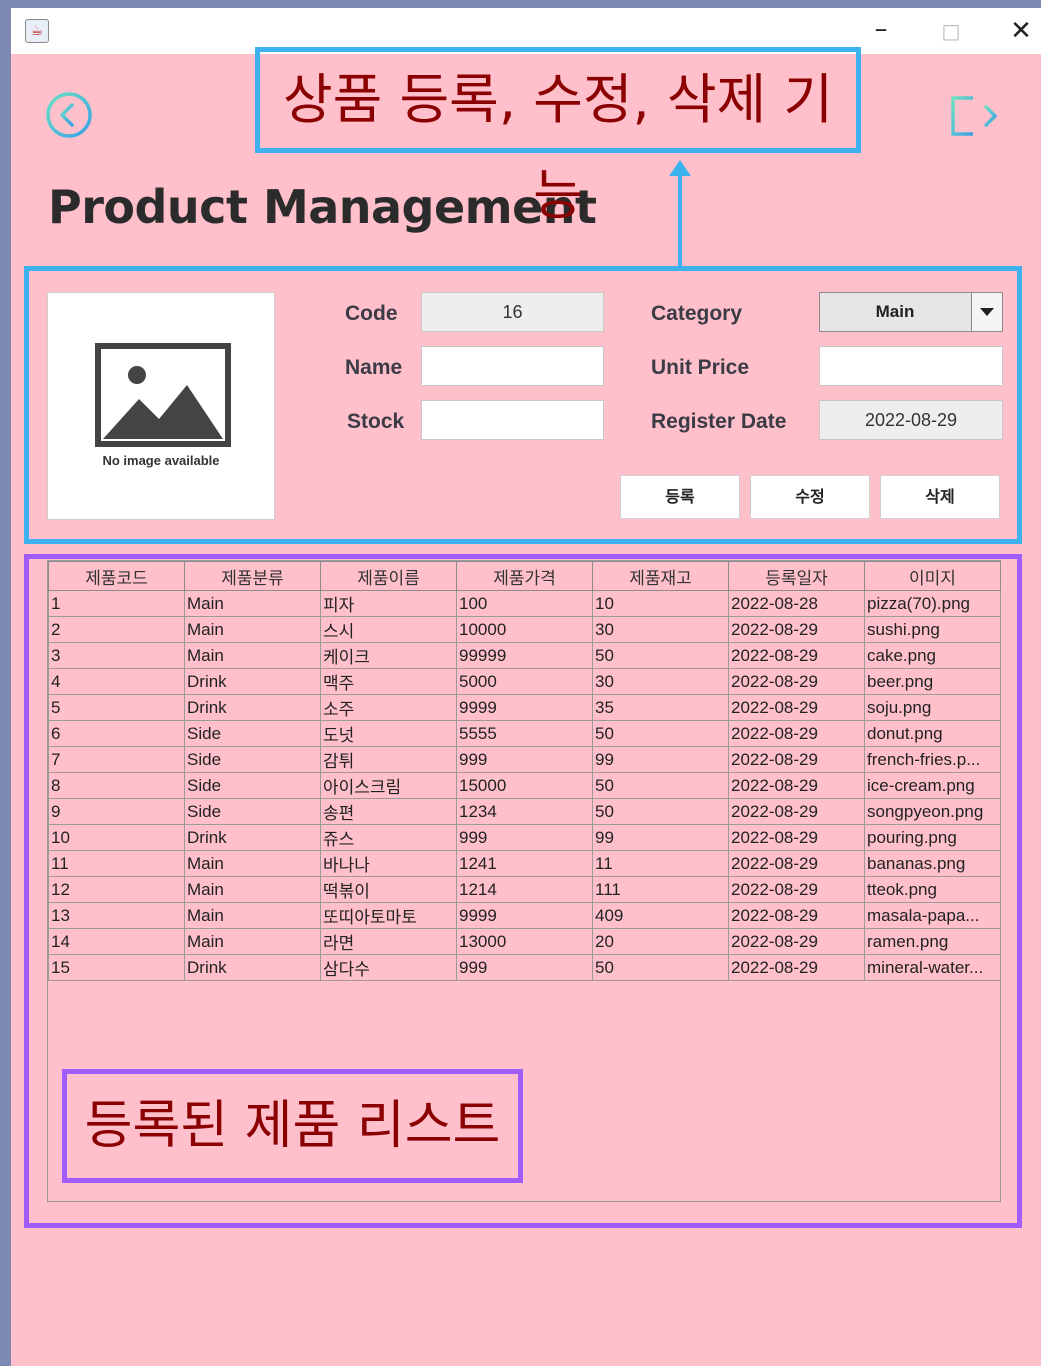  Describe the element at coordinates (911, 312) in the screenshot. I see `category-select: Main` at that location.